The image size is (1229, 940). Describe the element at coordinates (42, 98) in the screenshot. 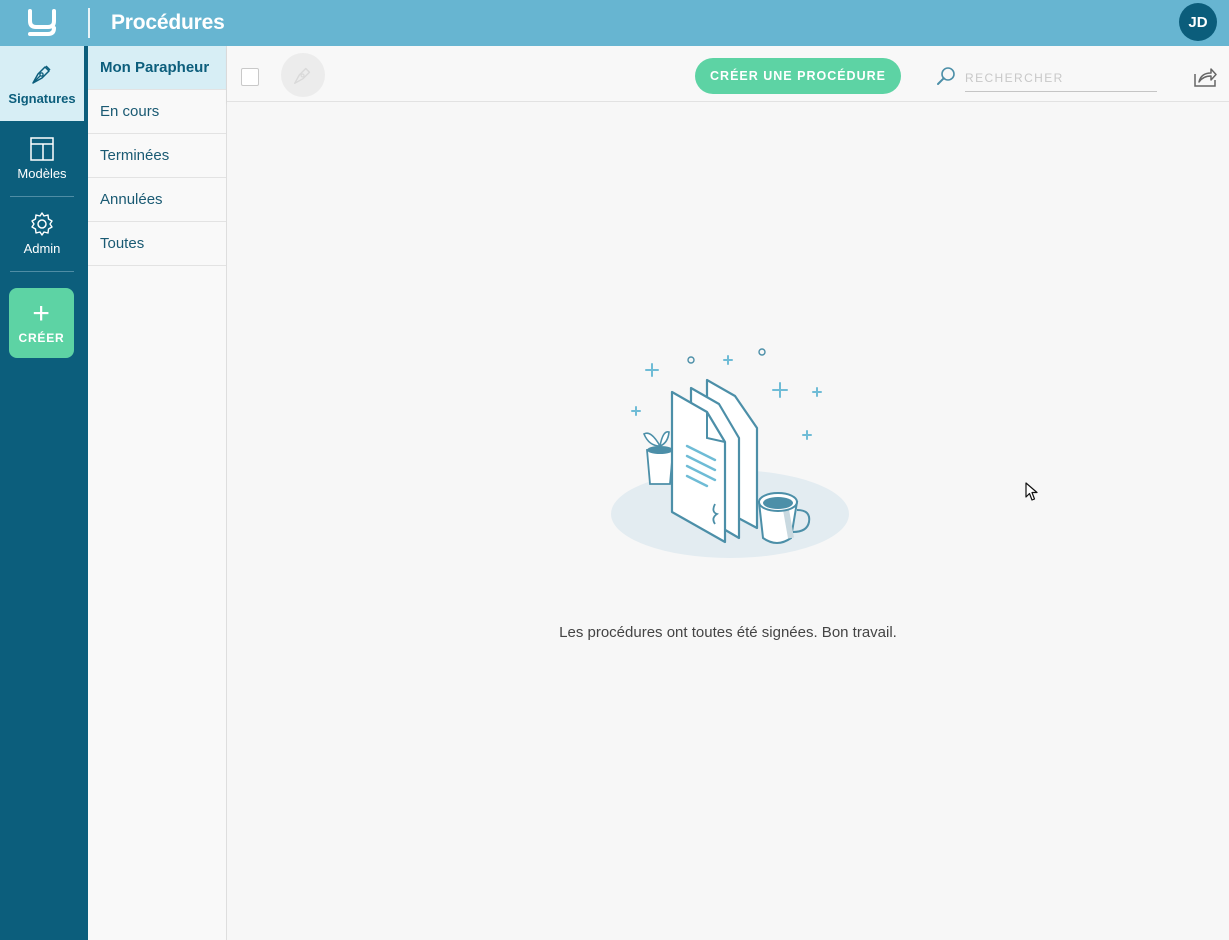

I see `rail-item-label: Signatures` at that location.